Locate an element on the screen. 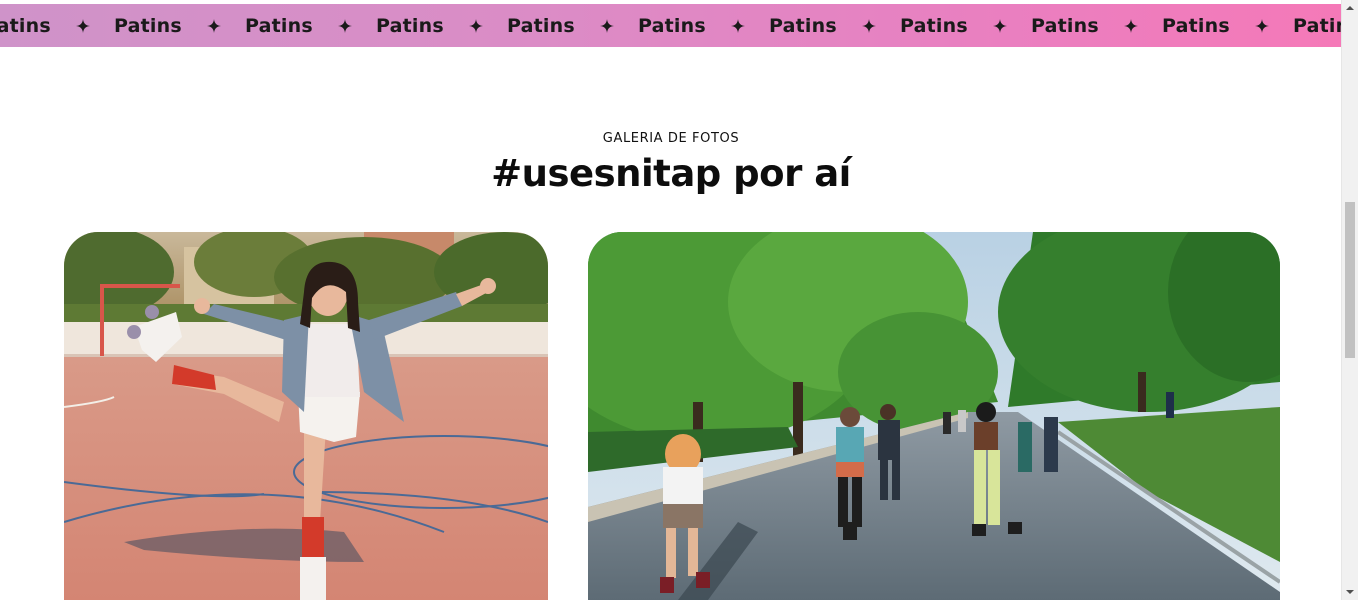 The image size is (1358, 600). page-scrollbar is located at coordinates (1349, 300).